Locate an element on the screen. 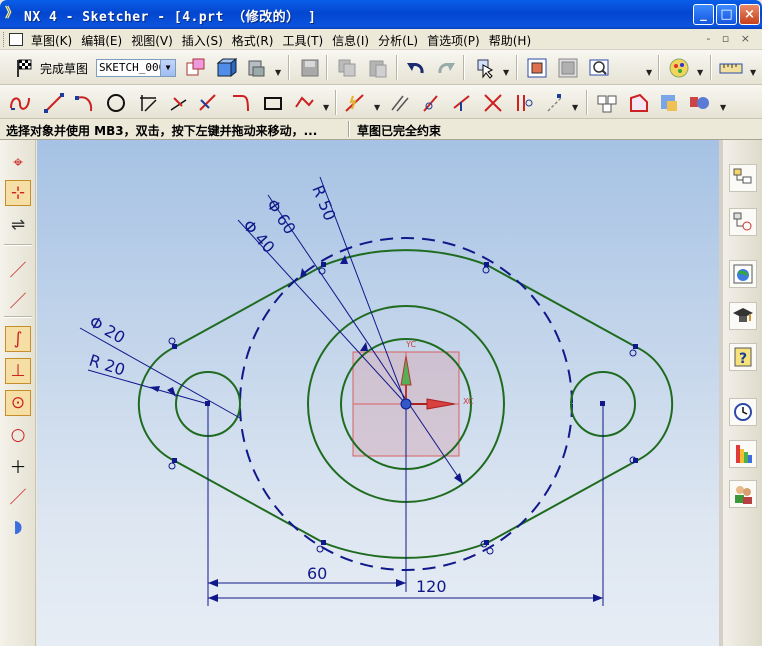 This screenshot has height=646, width=762. roles-icon is located at coordinates (743, 494).